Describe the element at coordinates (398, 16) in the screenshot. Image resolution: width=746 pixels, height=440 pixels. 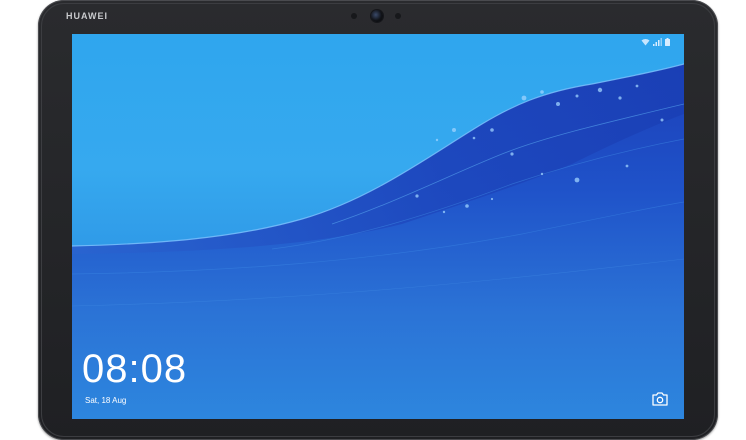
I see `proximity-sensor` at that location.